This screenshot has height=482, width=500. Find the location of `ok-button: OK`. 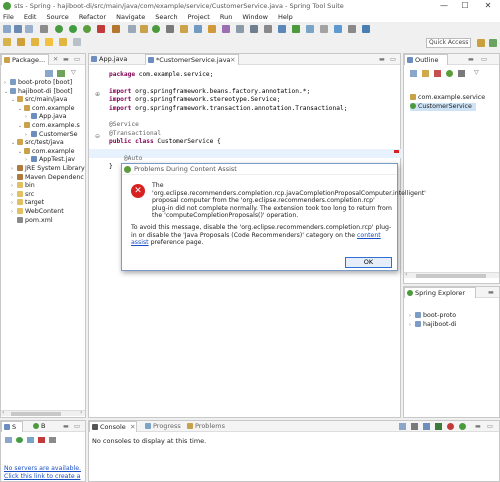

ok-button: OK is located at coordinates (368, 262).